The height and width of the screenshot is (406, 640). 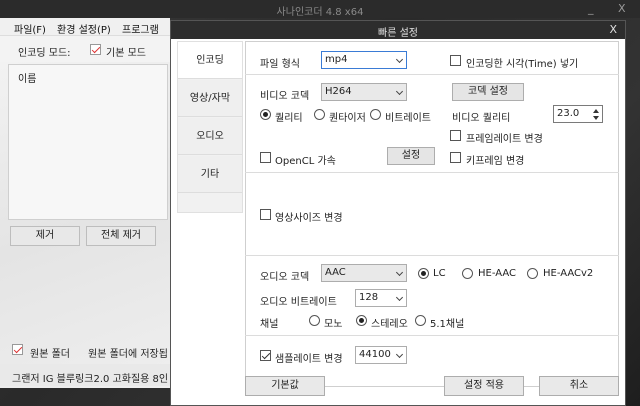 What do you see at coordinates (439, 273) in the screenshot?
I see `aac-lc-label: LC` at bounding box center [439, 273].